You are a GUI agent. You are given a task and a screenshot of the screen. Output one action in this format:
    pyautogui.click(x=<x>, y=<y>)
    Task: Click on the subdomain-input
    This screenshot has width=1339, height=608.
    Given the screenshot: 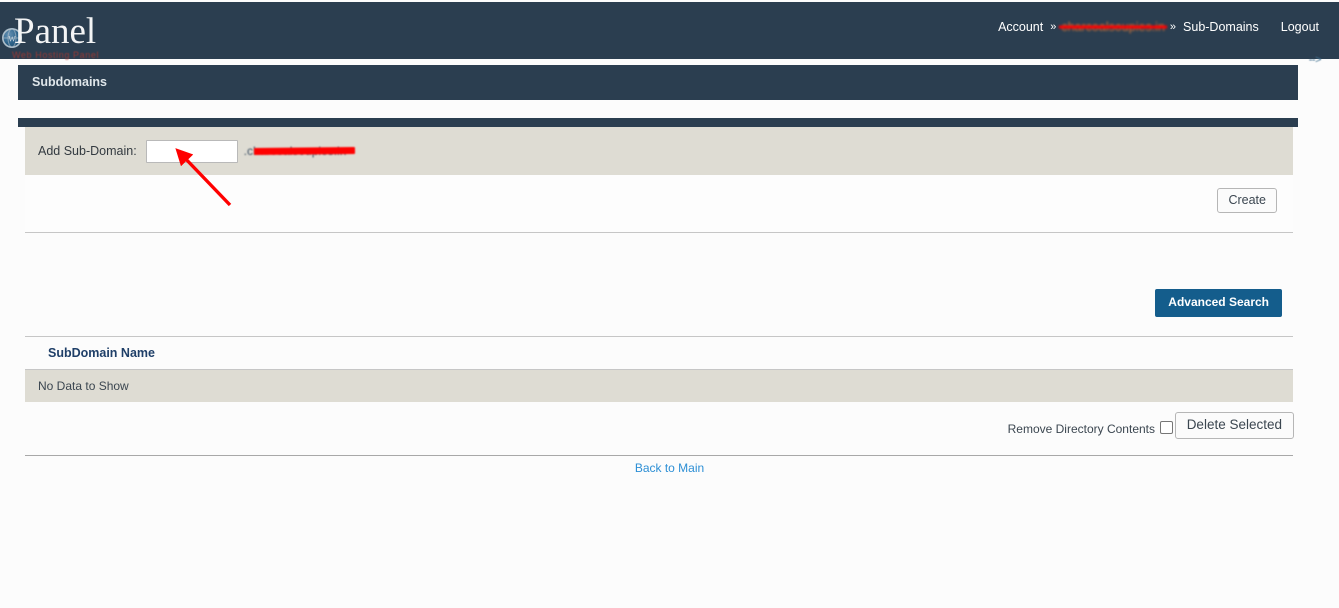 What is the action you would take?
    pyautogui.click(x=191, y=151)
    